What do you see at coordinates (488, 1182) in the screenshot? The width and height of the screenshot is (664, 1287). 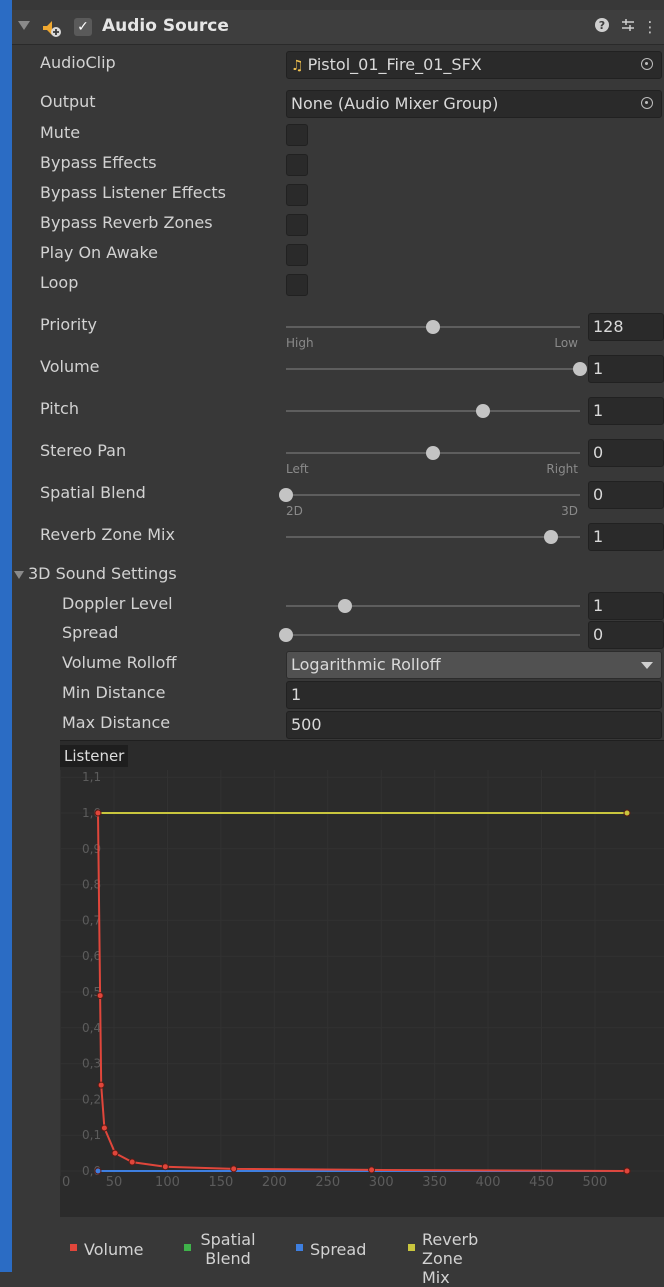 I see `x-tick-label: 400` at bounding box center [488, 1182].